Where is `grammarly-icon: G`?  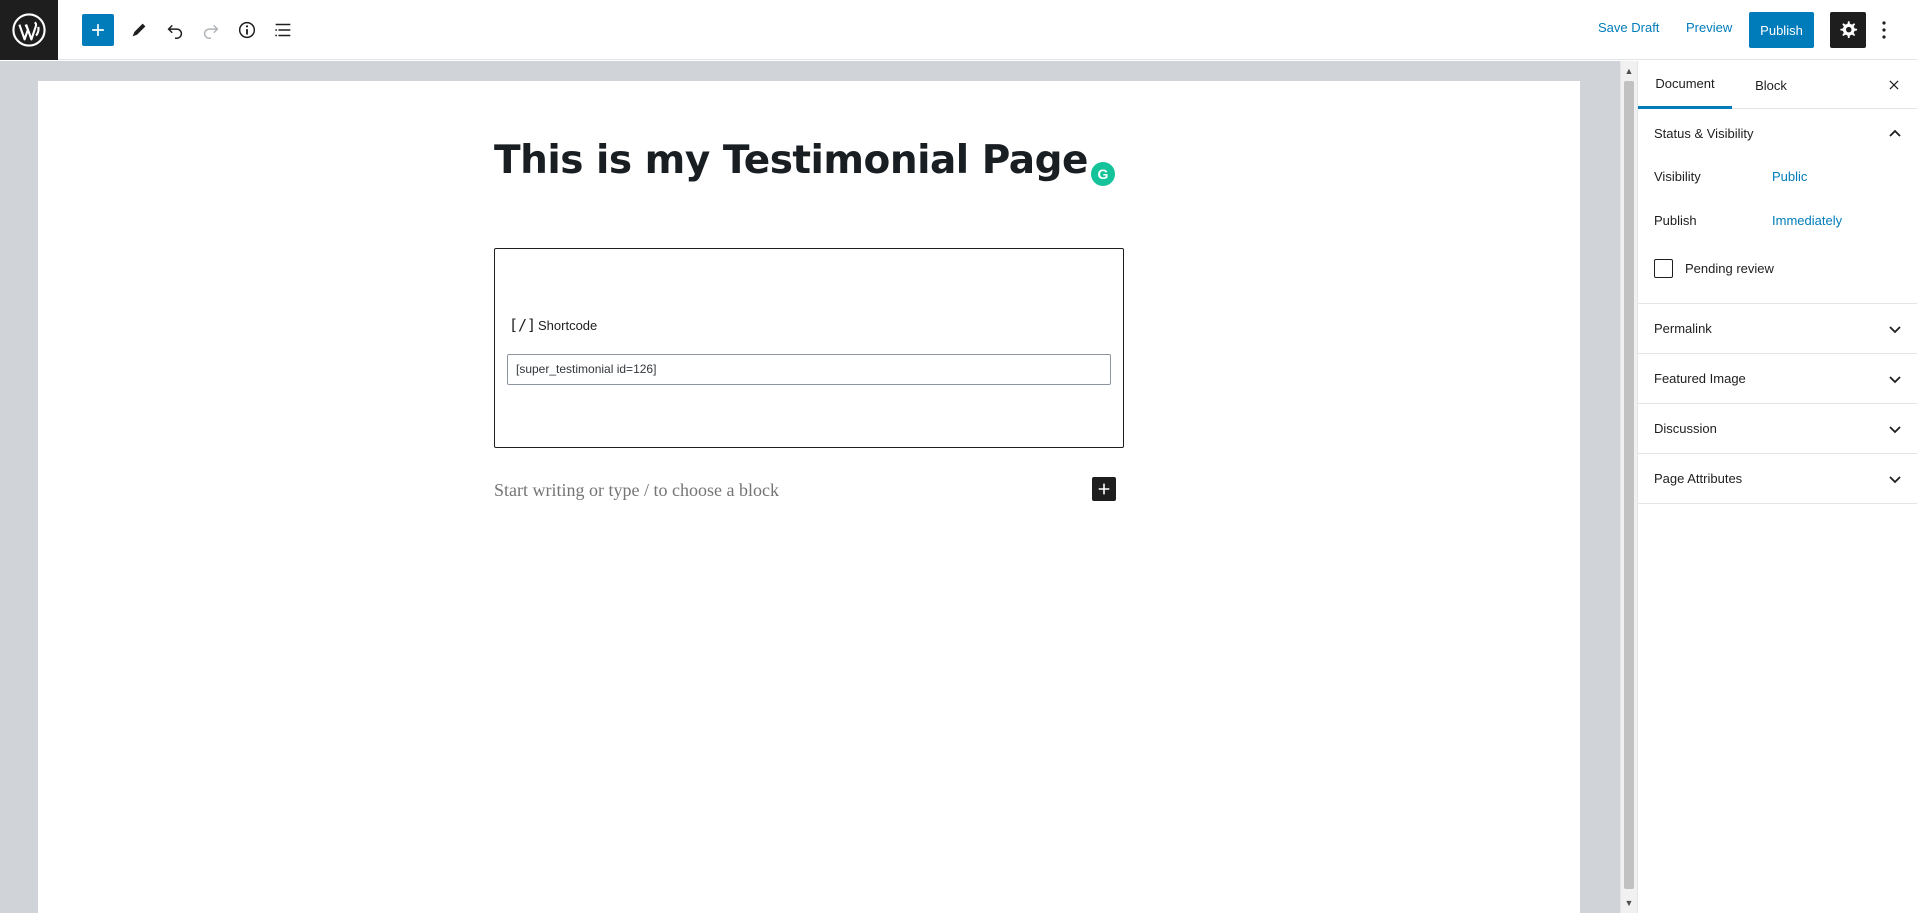
grammarly-icon: G is located at coordinates (1103, 174).